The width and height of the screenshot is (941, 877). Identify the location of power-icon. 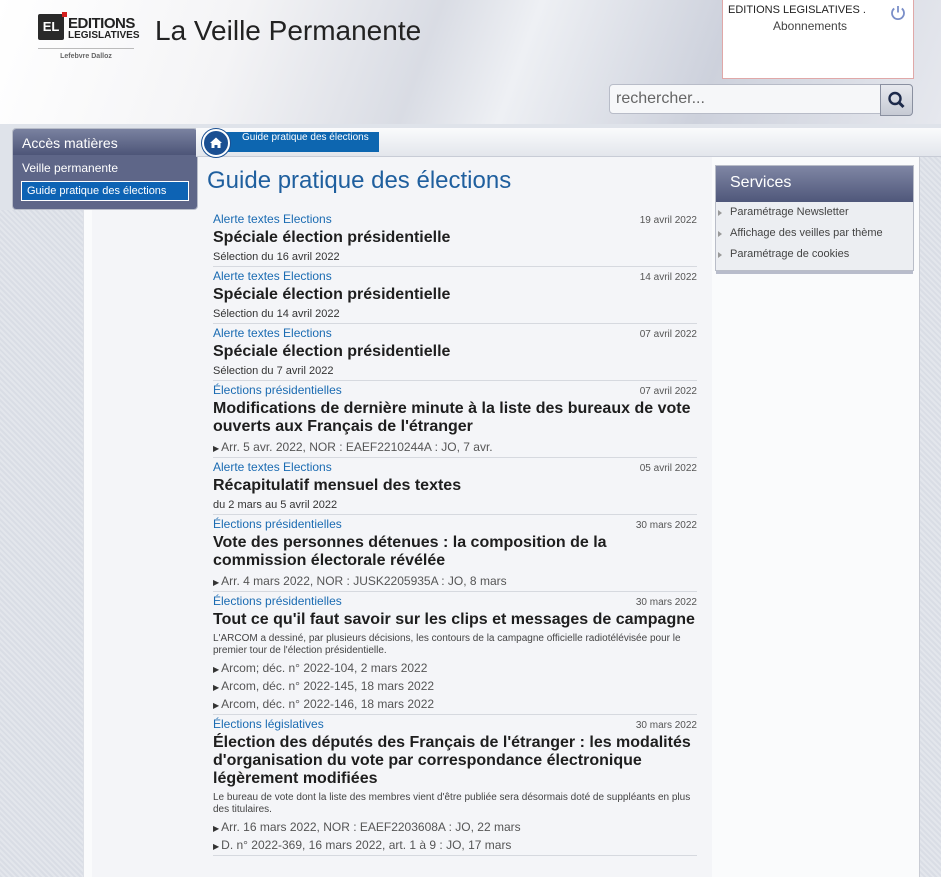
(898, 13).